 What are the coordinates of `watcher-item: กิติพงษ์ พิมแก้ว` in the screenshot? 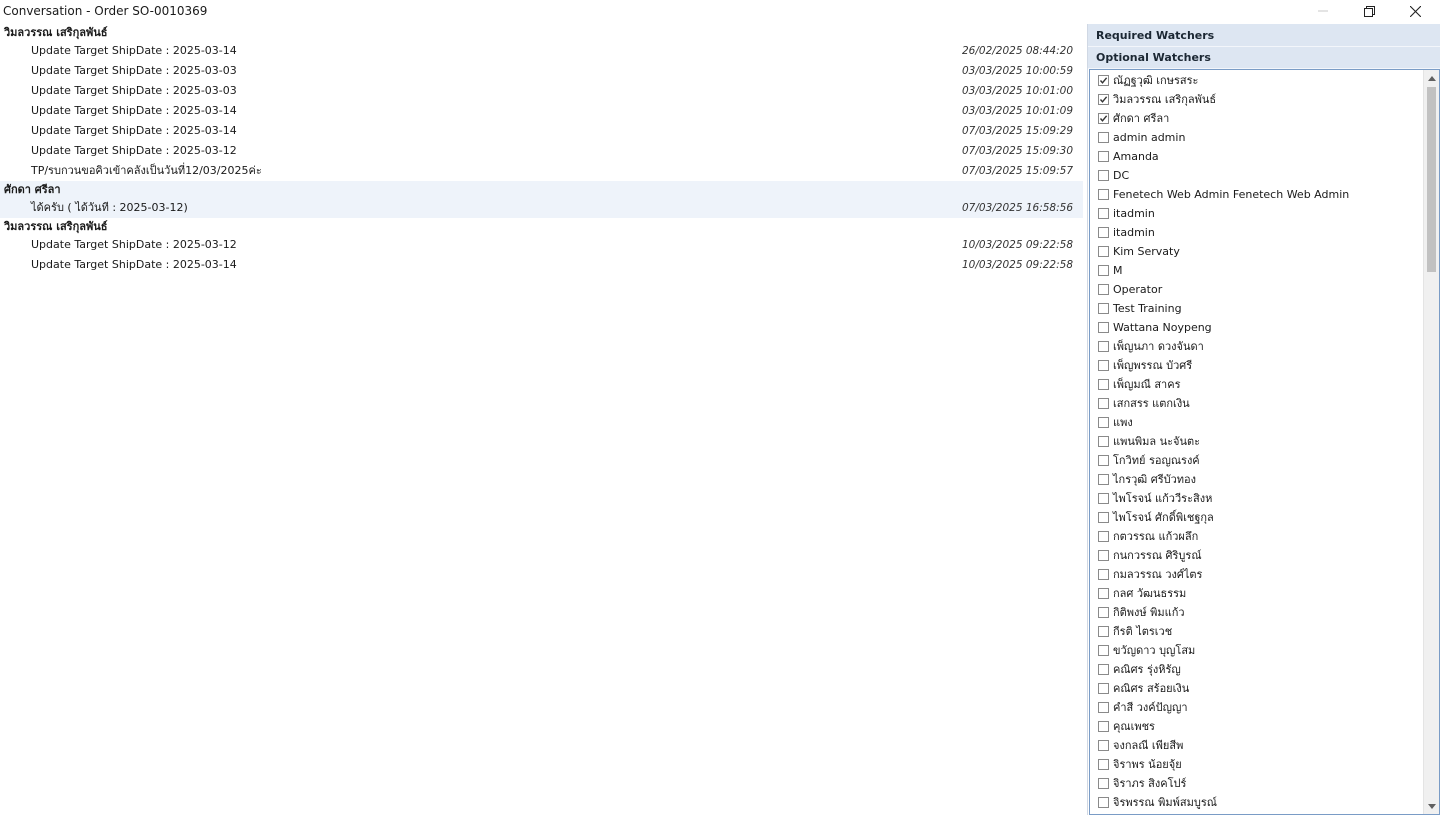 It's located at (1256, 612).